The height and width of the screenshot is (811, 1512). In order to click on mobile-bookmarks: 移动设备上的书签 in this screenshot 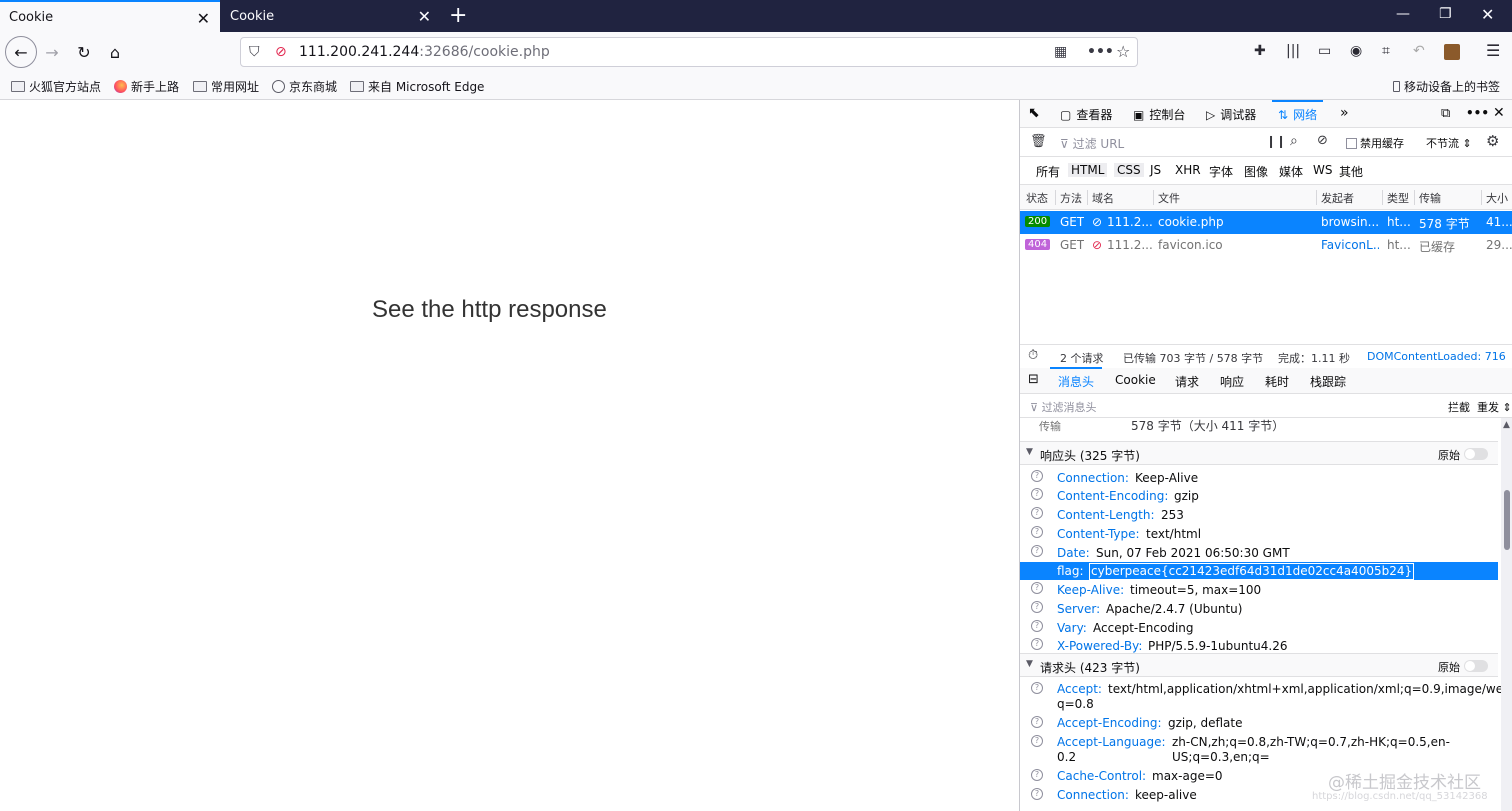, I will do `click(1446, 86)`.